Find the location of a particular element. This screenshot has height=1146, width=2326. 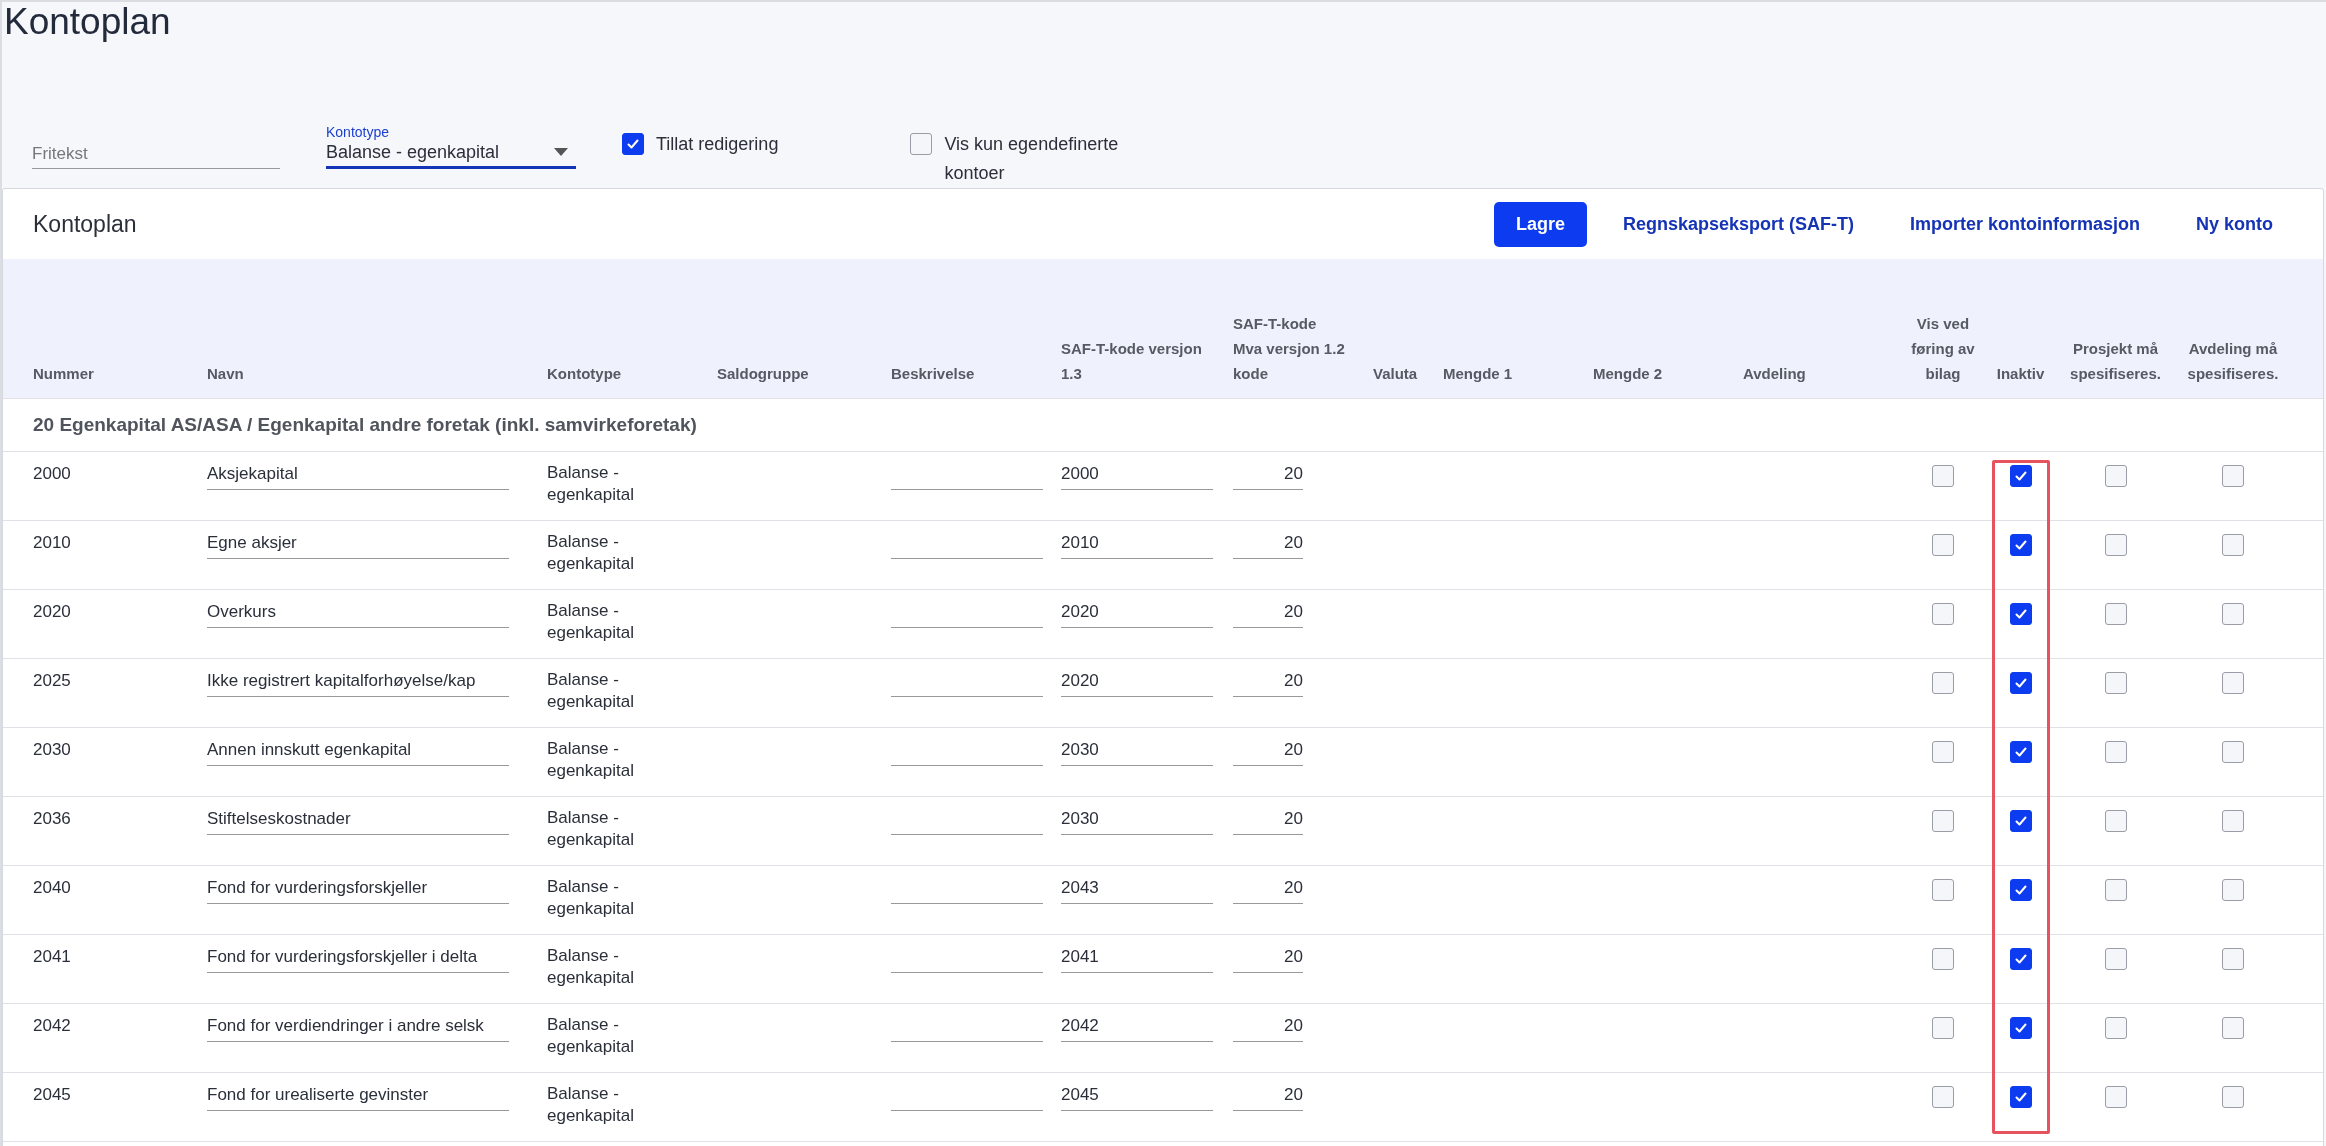

name-field: Stiftelseskostnader is located at coordinates (358, 821).